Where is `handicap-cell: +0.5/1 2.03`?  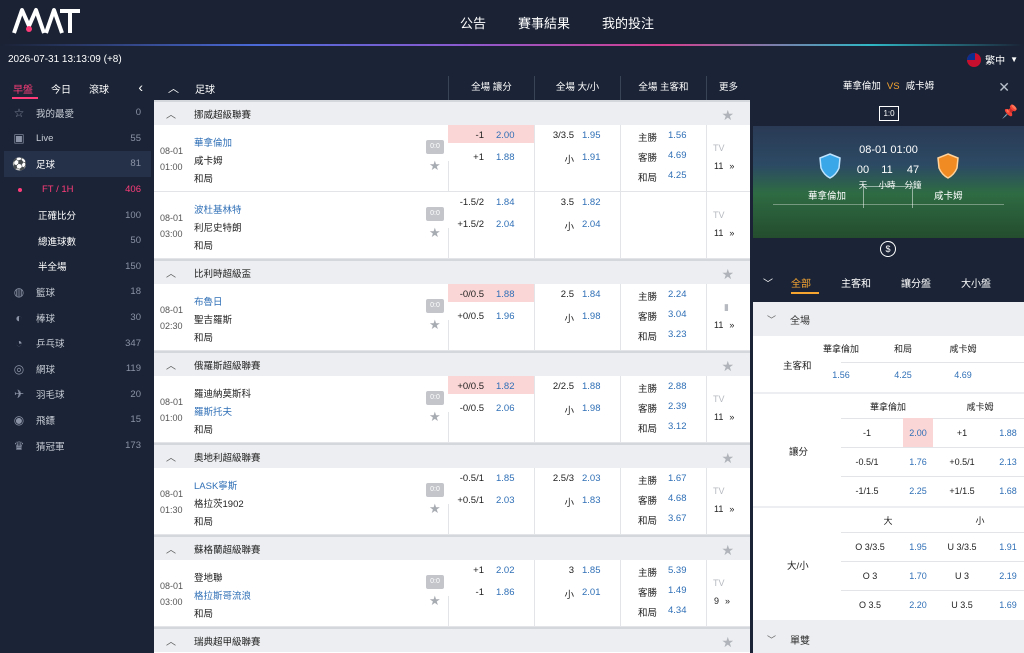 handicap-cell: +0.5/1 2.03 is located at coordinates (491, 496).